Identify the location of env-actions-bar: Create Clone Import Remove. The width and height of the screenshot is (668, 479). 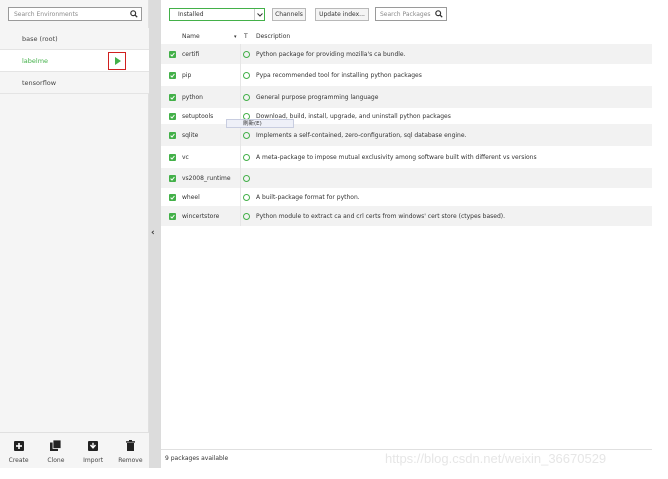
(74, 450).